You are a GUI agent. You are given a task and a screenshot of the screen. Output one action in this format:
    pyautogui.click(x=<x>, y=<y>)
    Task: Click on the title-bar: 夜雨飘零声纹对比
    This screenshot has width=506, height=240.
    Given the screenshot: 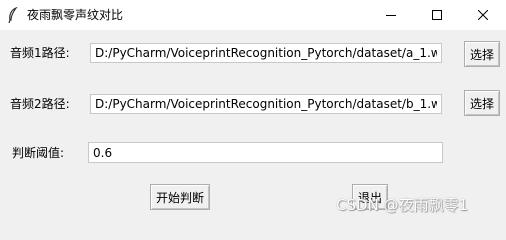 What is the action you would take?
    pyautogui.click(x=253, y=15)
    